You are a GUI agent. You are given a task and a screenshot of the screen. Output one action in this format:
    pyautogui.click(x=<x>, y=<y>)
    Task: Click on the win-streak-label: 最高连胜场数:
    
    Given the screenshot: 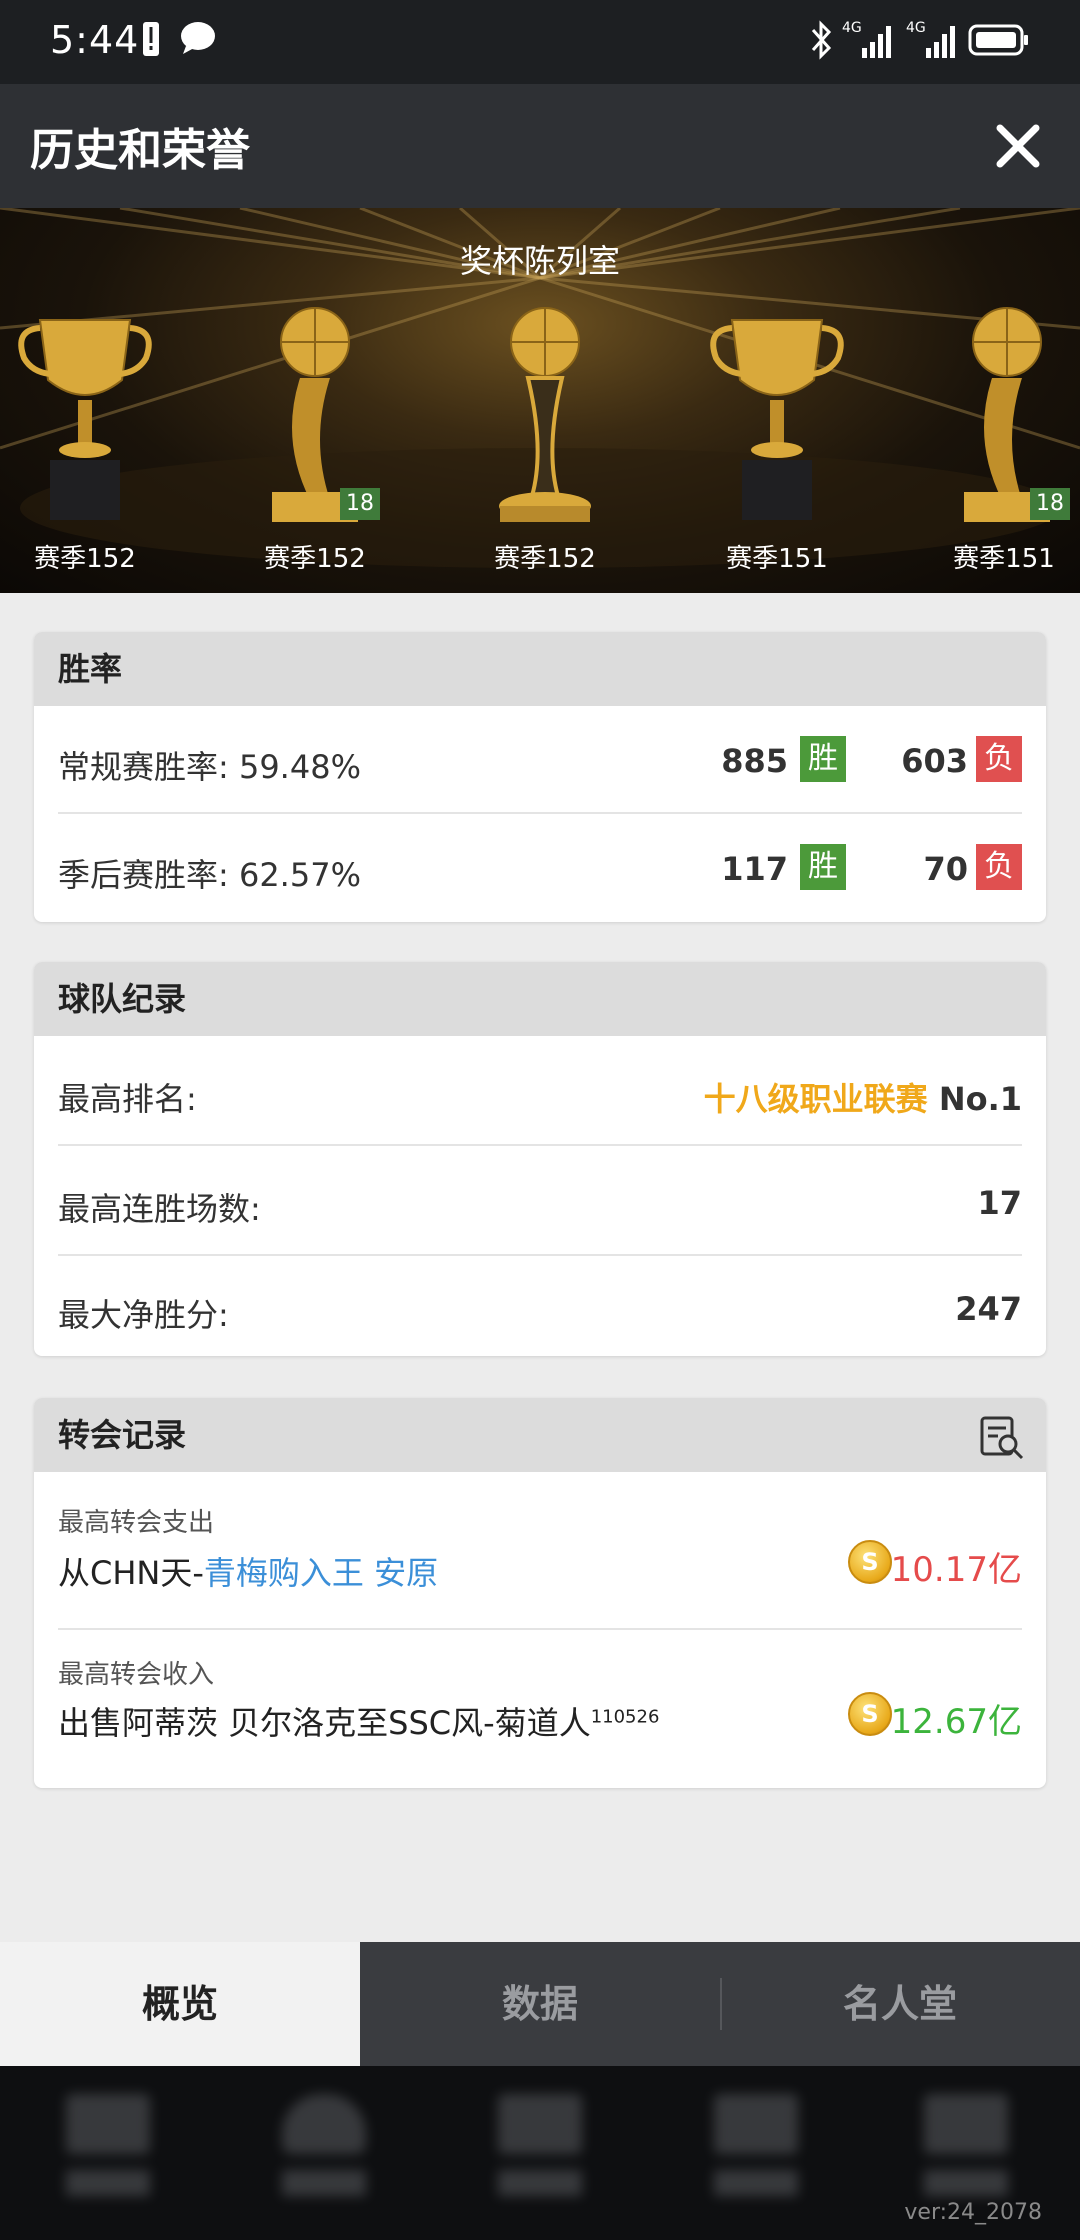 What is the action you would take?
    pyautogui.click(x=159, y=1209)
    